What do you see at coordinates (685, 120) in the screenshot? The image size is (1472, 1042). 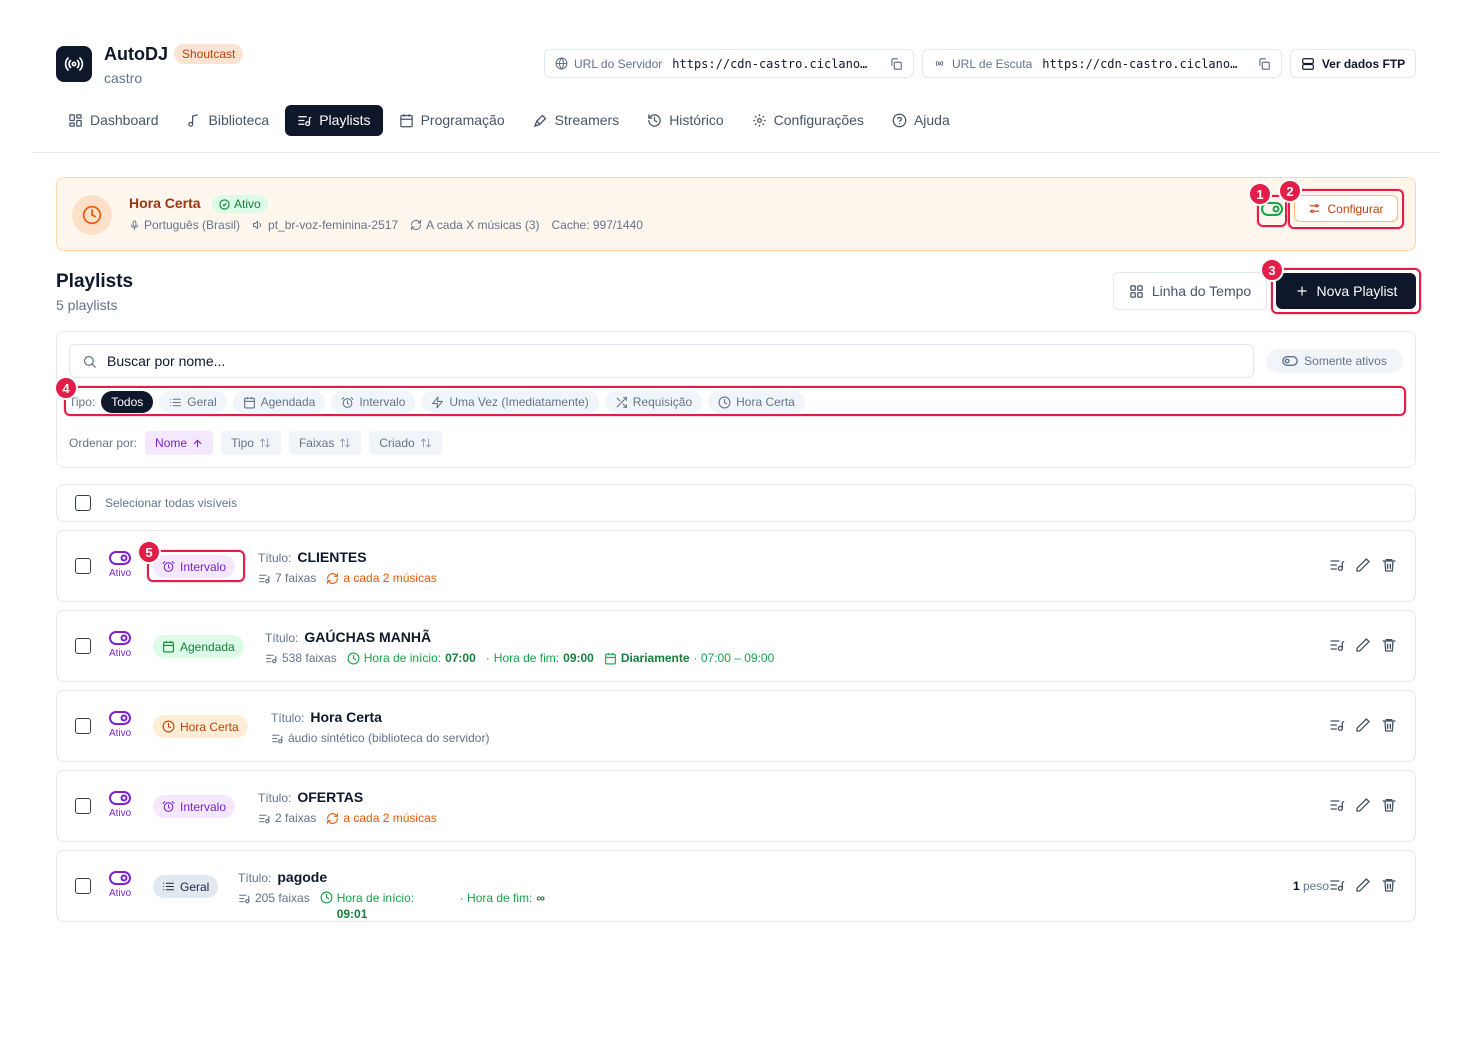 I see `nav-historico: Histórico` at bounding box center [685, 120].